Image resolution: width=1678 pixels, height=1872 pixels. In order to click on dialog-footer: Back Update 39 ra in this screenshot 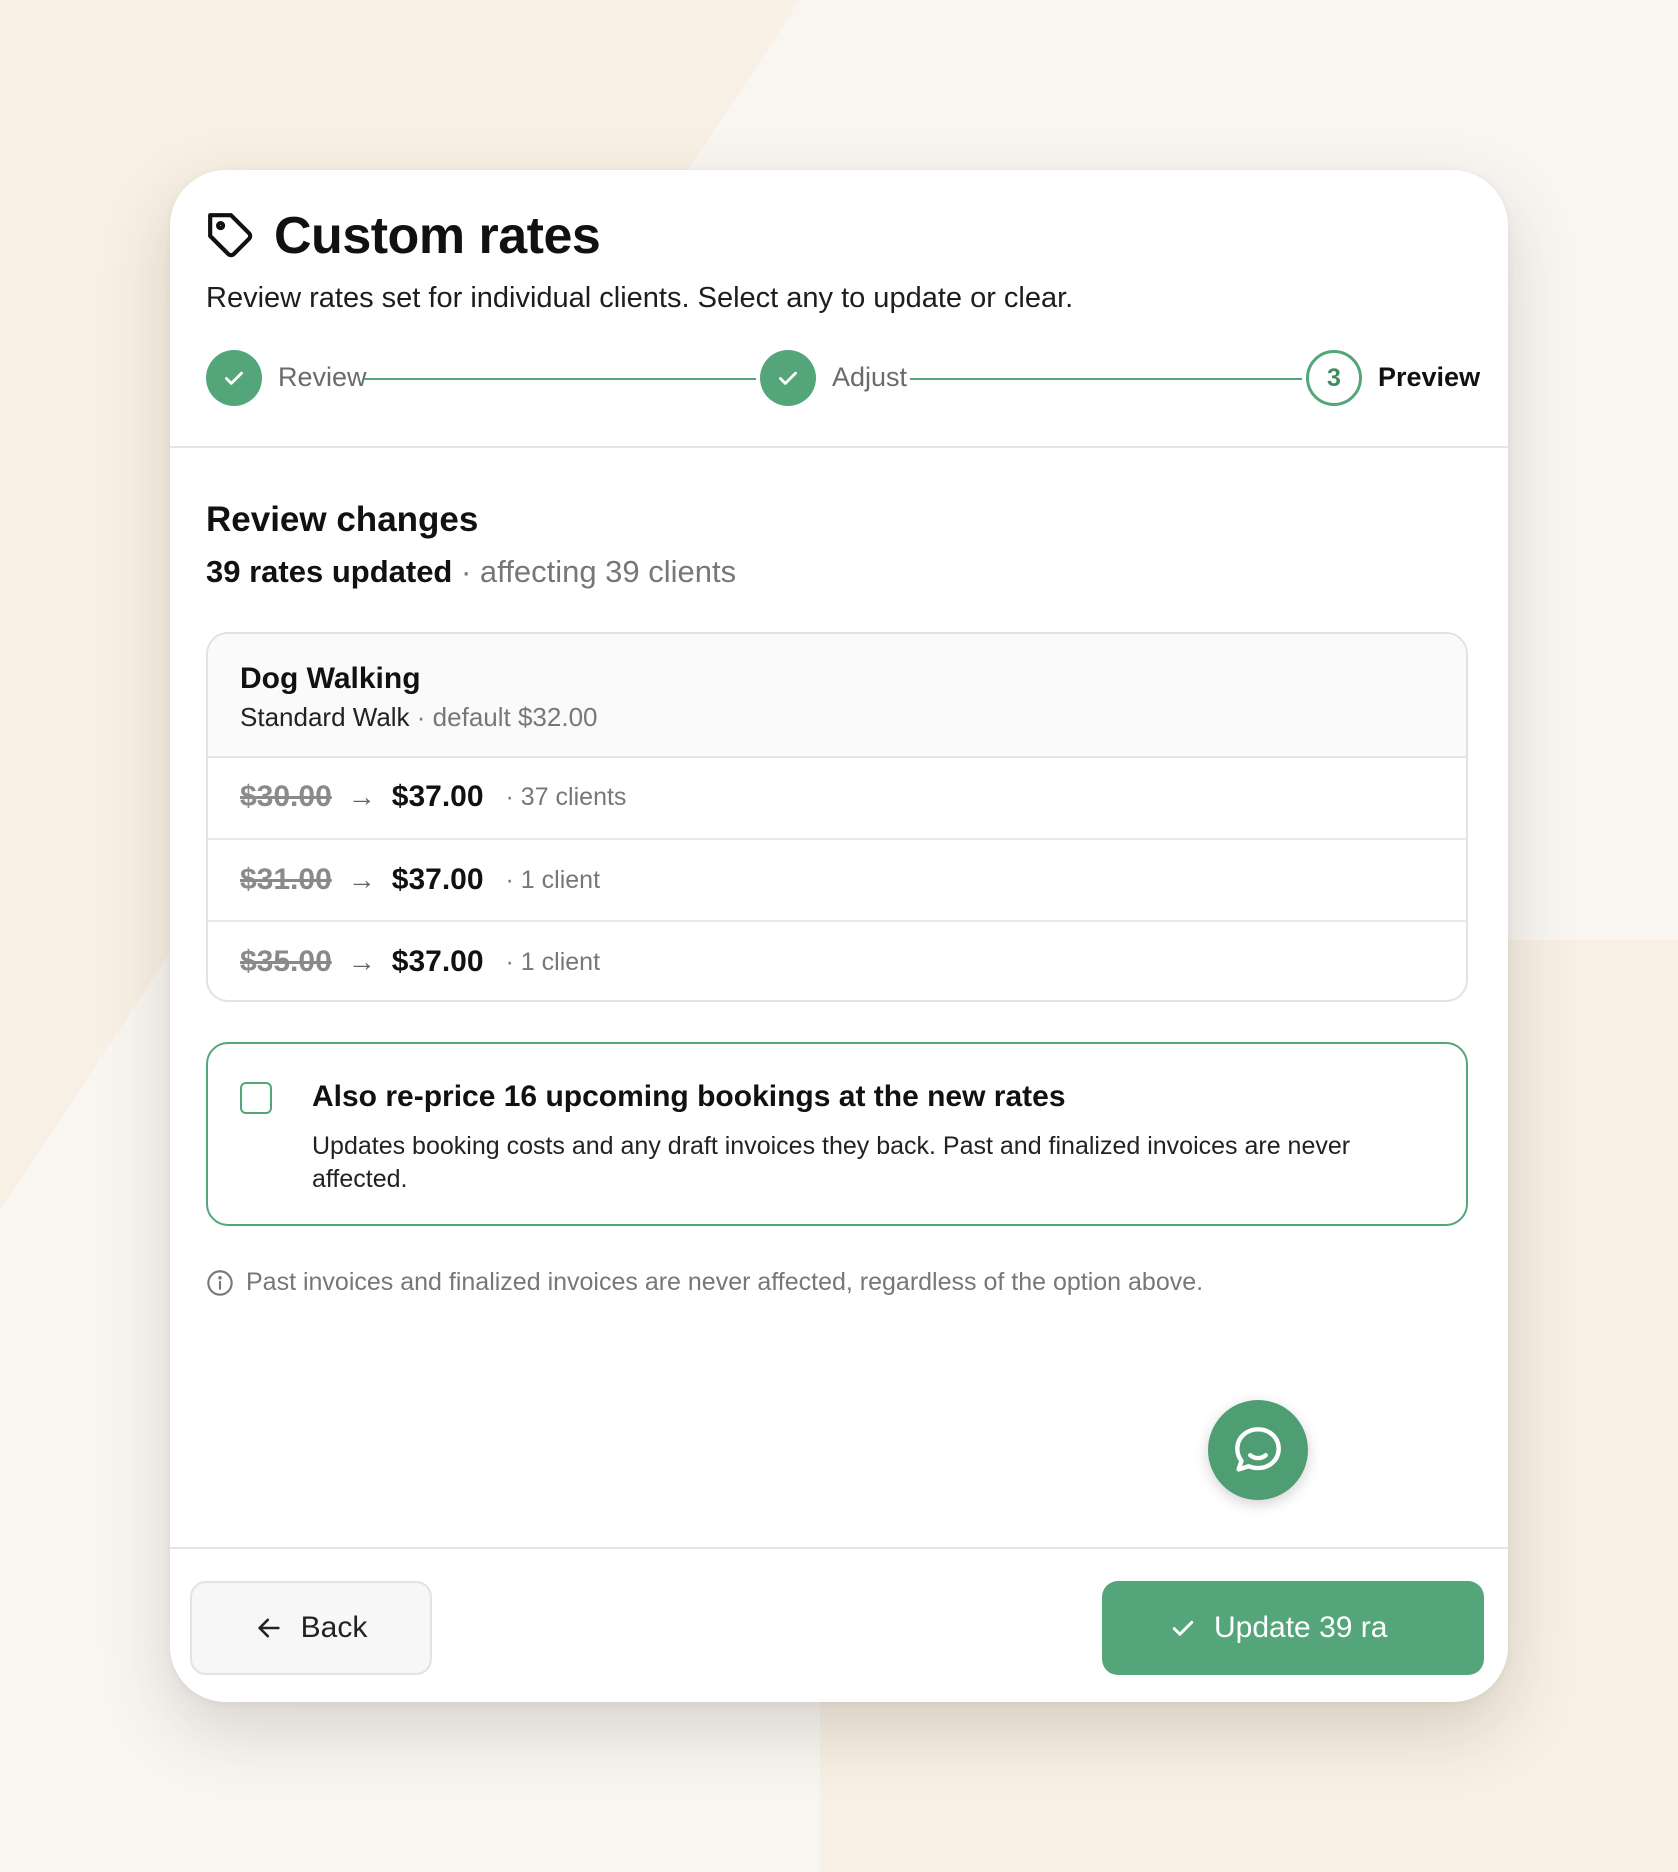, I will do `click(839, 1624)`.